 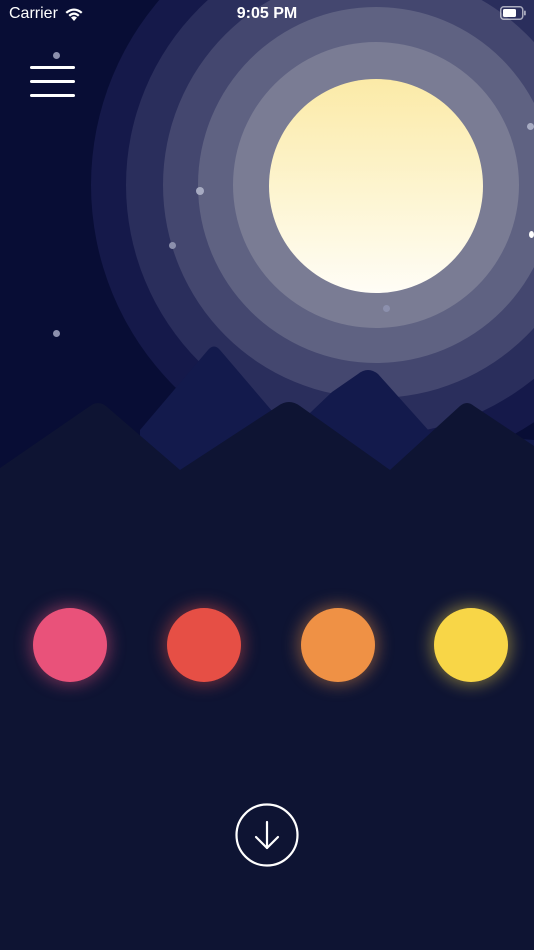 I want to click on color-swatch-orange, so click(x=338, y=645).